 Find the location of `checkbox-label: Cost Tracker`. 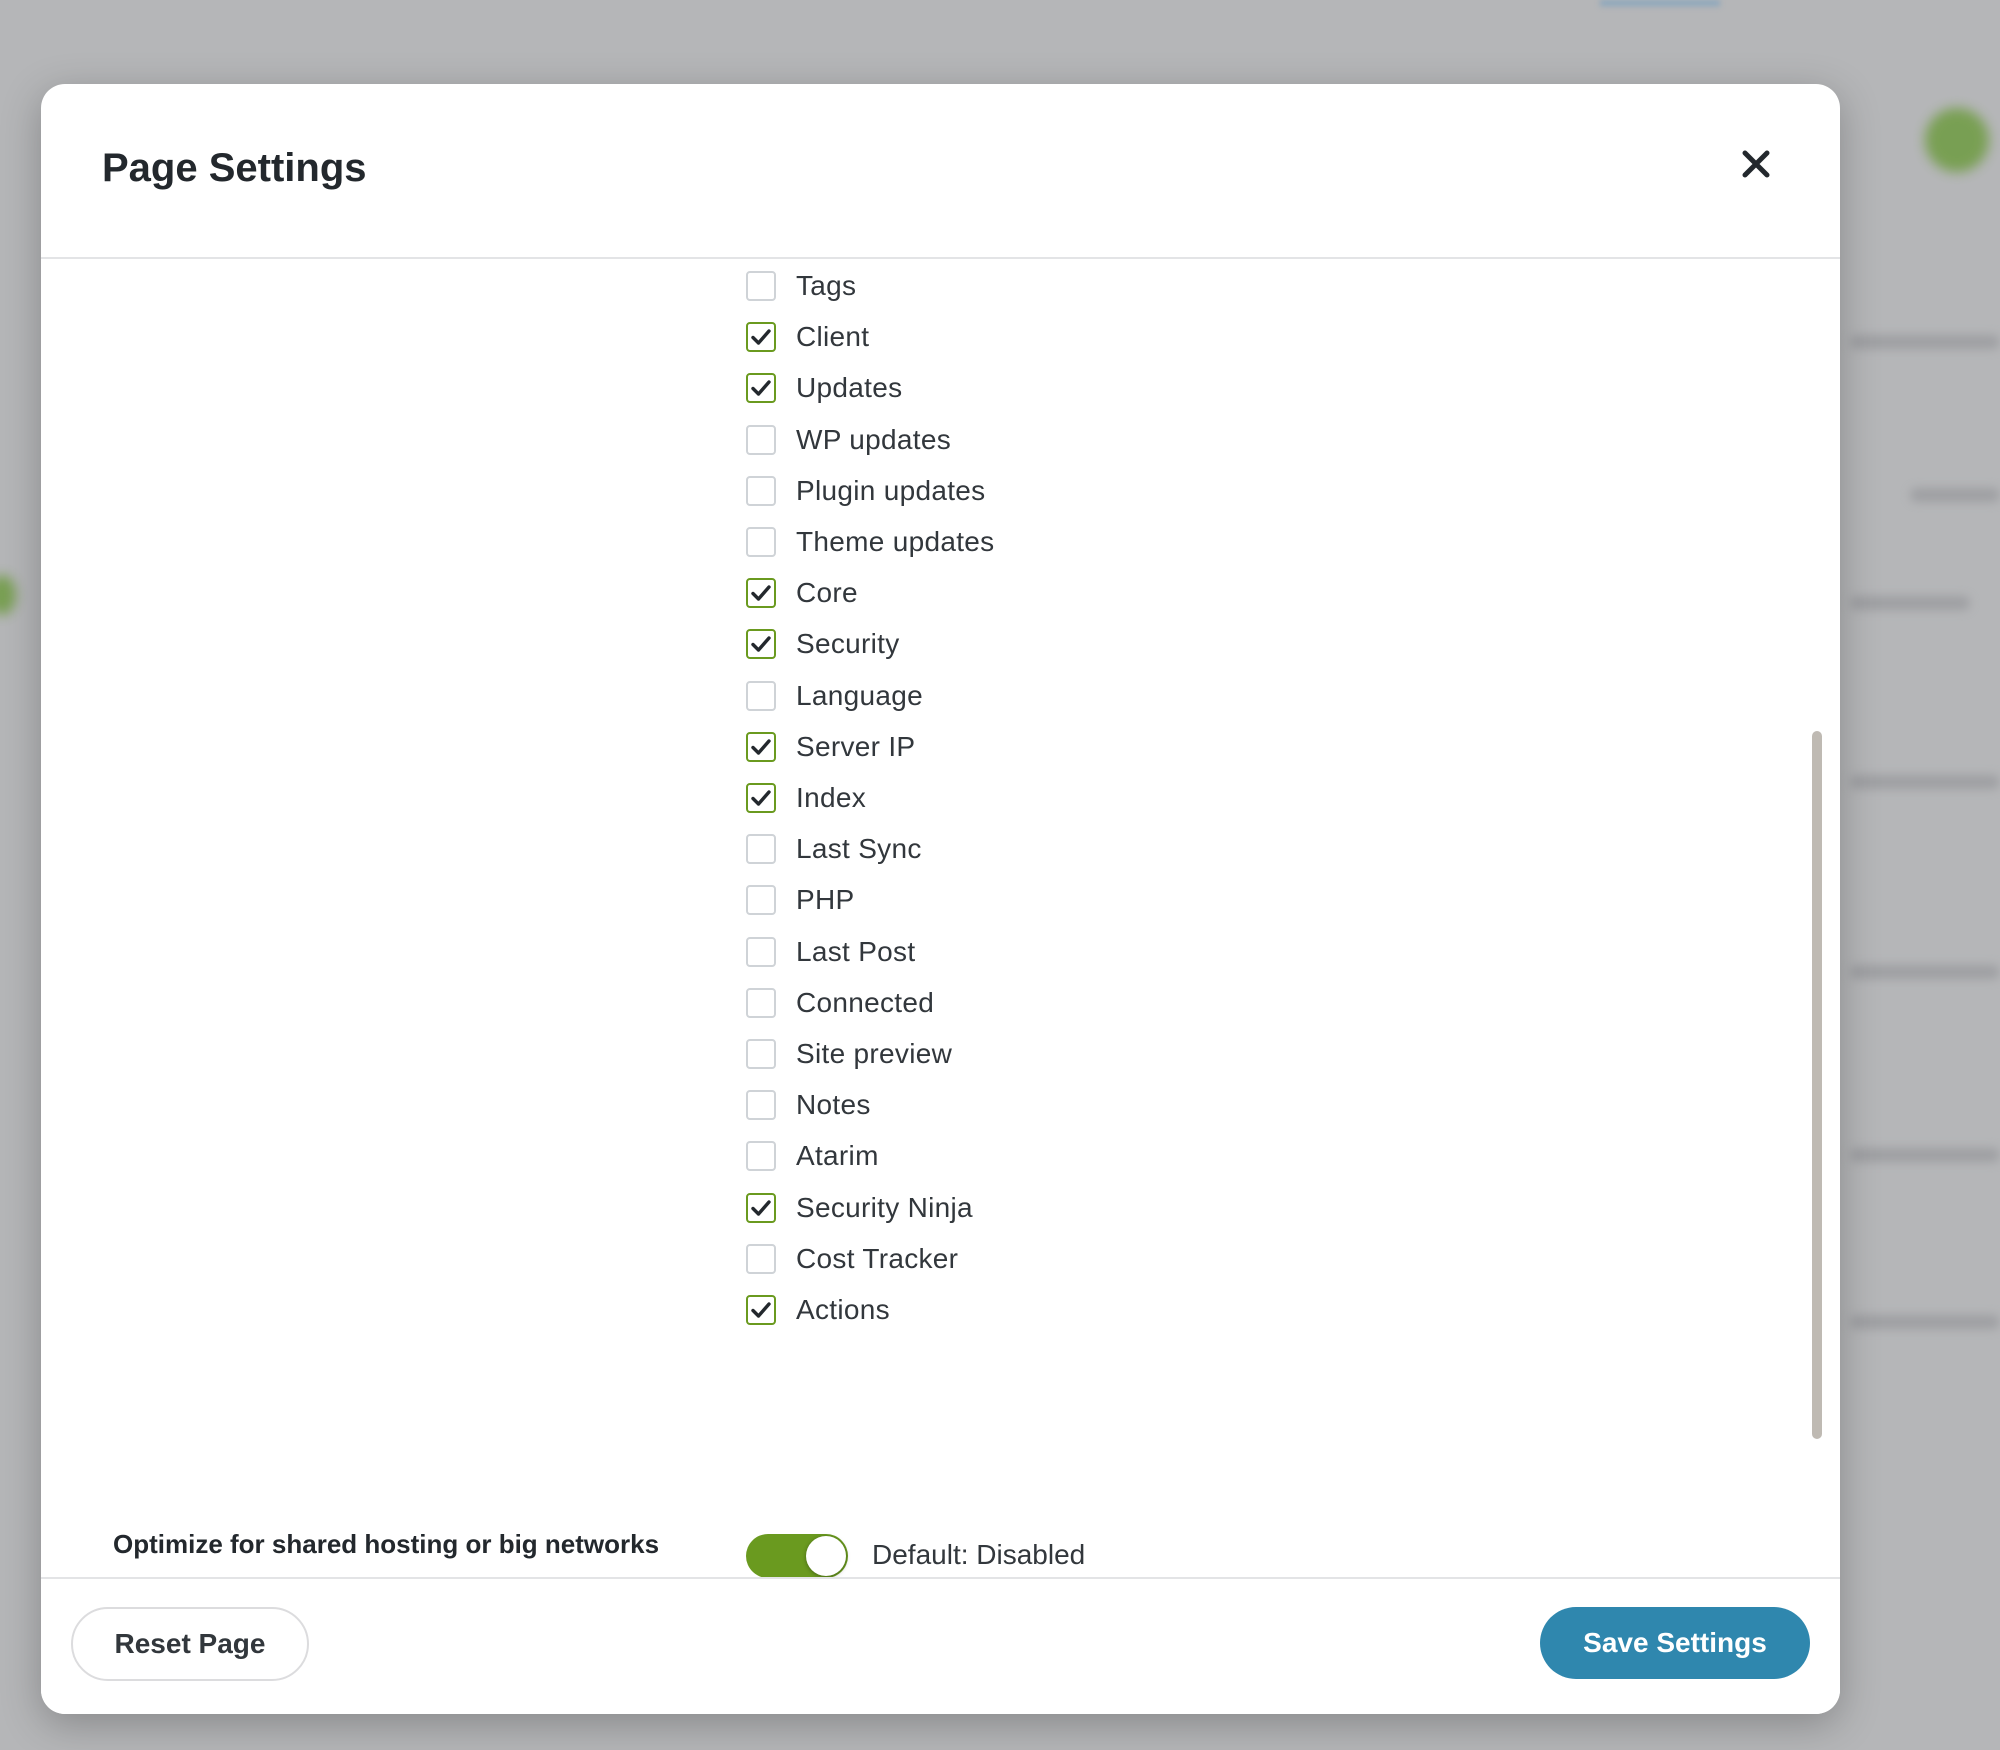

checkbox-label: Cost Tracker is located at coordinates (877, 1258).